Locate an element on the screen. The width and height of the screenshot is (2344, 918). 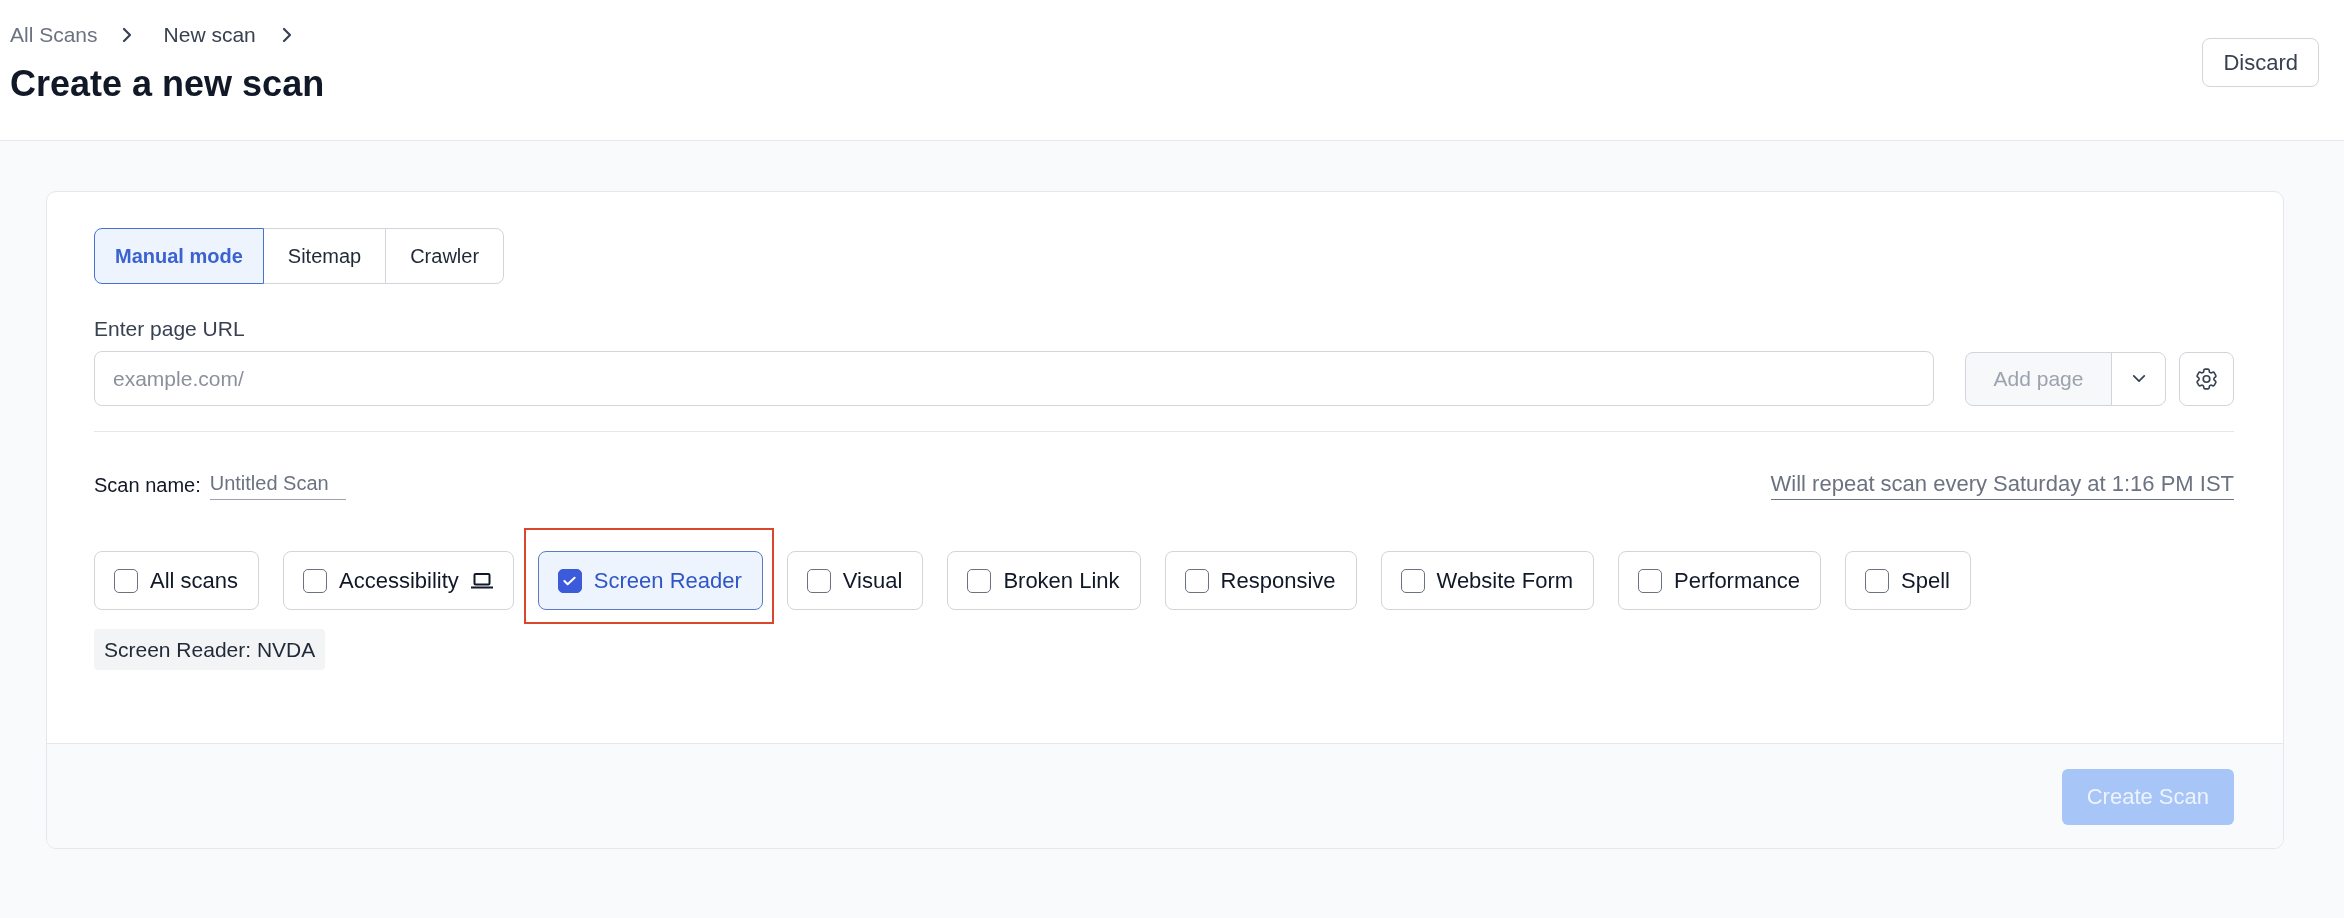
scan-type-option: Broken Link is located at coordinates (1044, 580).